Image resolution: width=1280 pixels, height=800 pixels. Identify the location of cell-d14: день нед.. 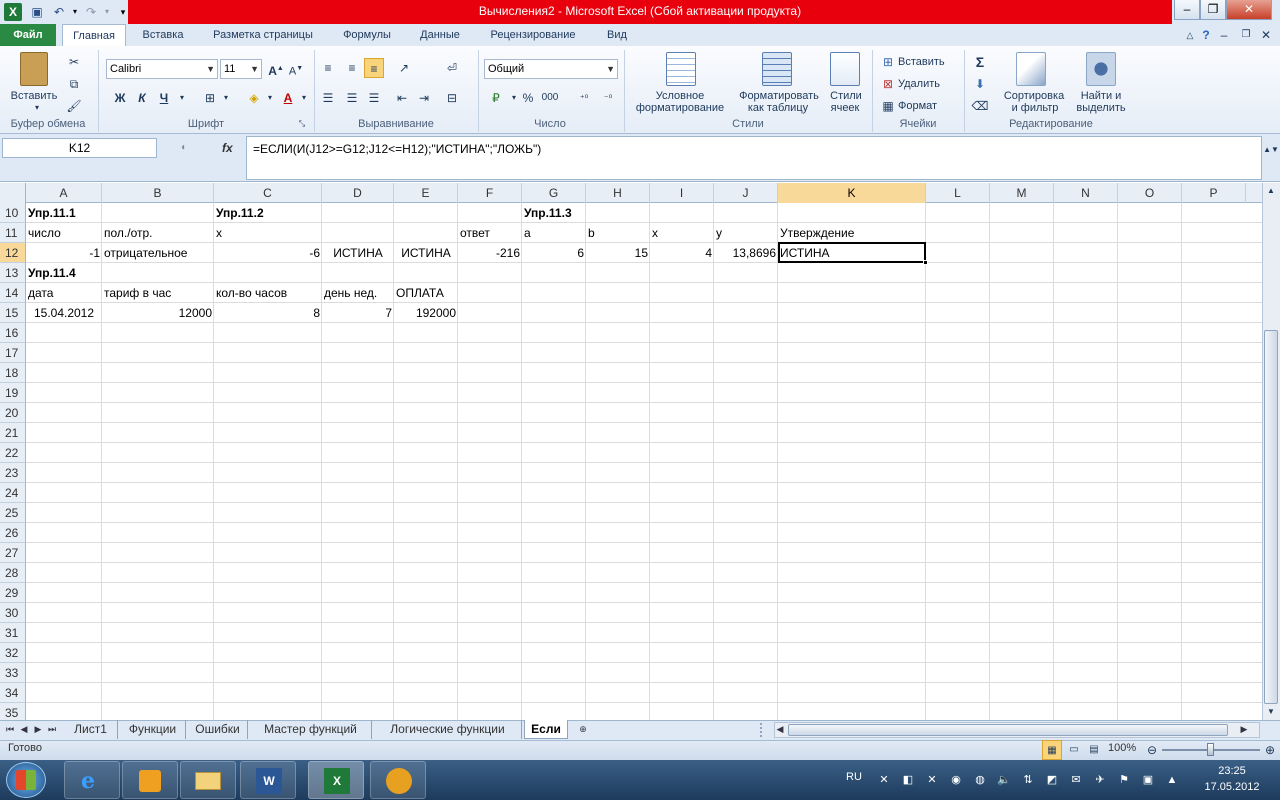
(358, 293).